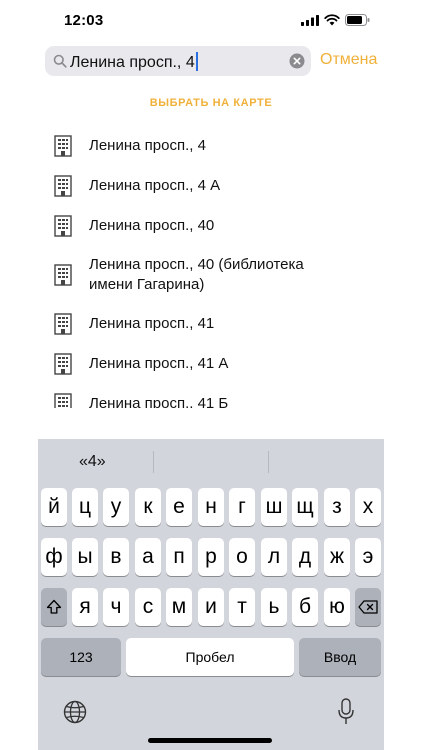 The height and width of the screenshot is (750, 422). I want to click on key-letter: и, so click(211, 607).